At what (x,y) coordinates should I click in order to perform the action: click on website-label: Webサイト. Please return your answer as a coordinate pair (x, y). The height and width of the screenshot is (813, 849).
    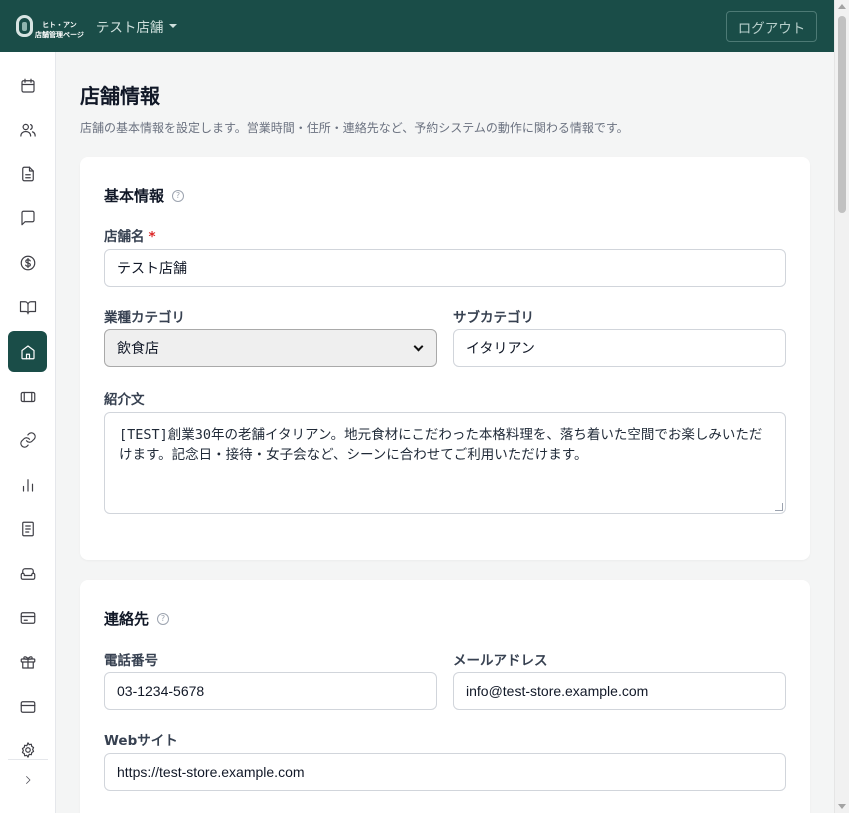
    Looking at the image, I should click on (141, 741).